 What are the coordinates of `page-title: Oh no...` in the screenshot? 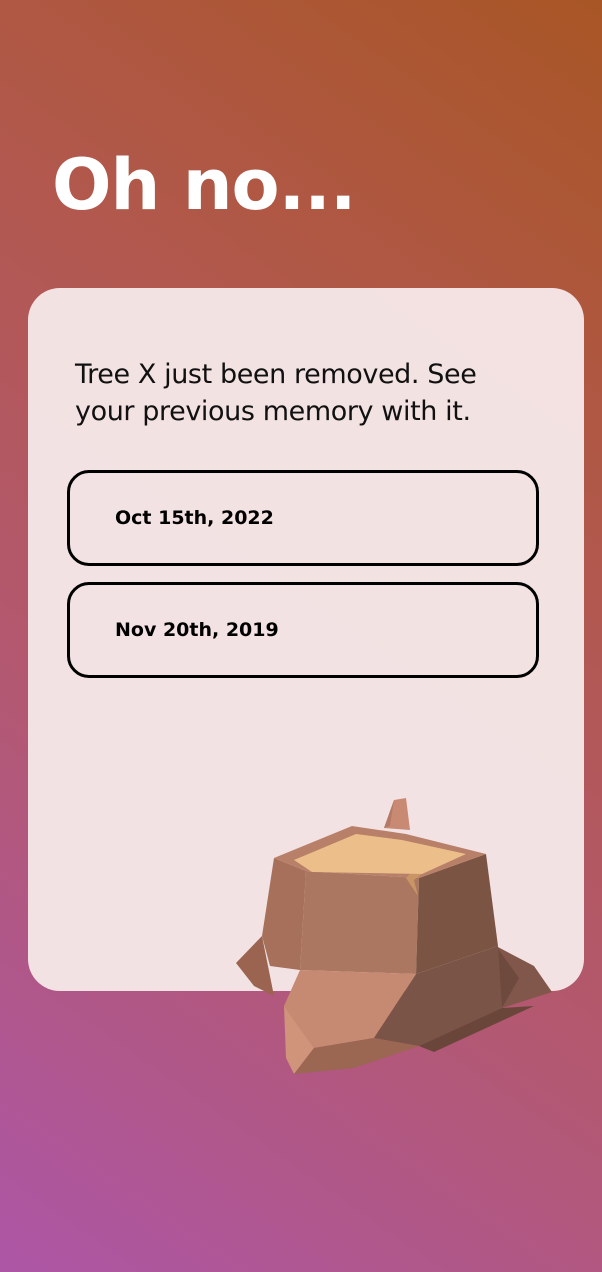 It's located at (204, 185).